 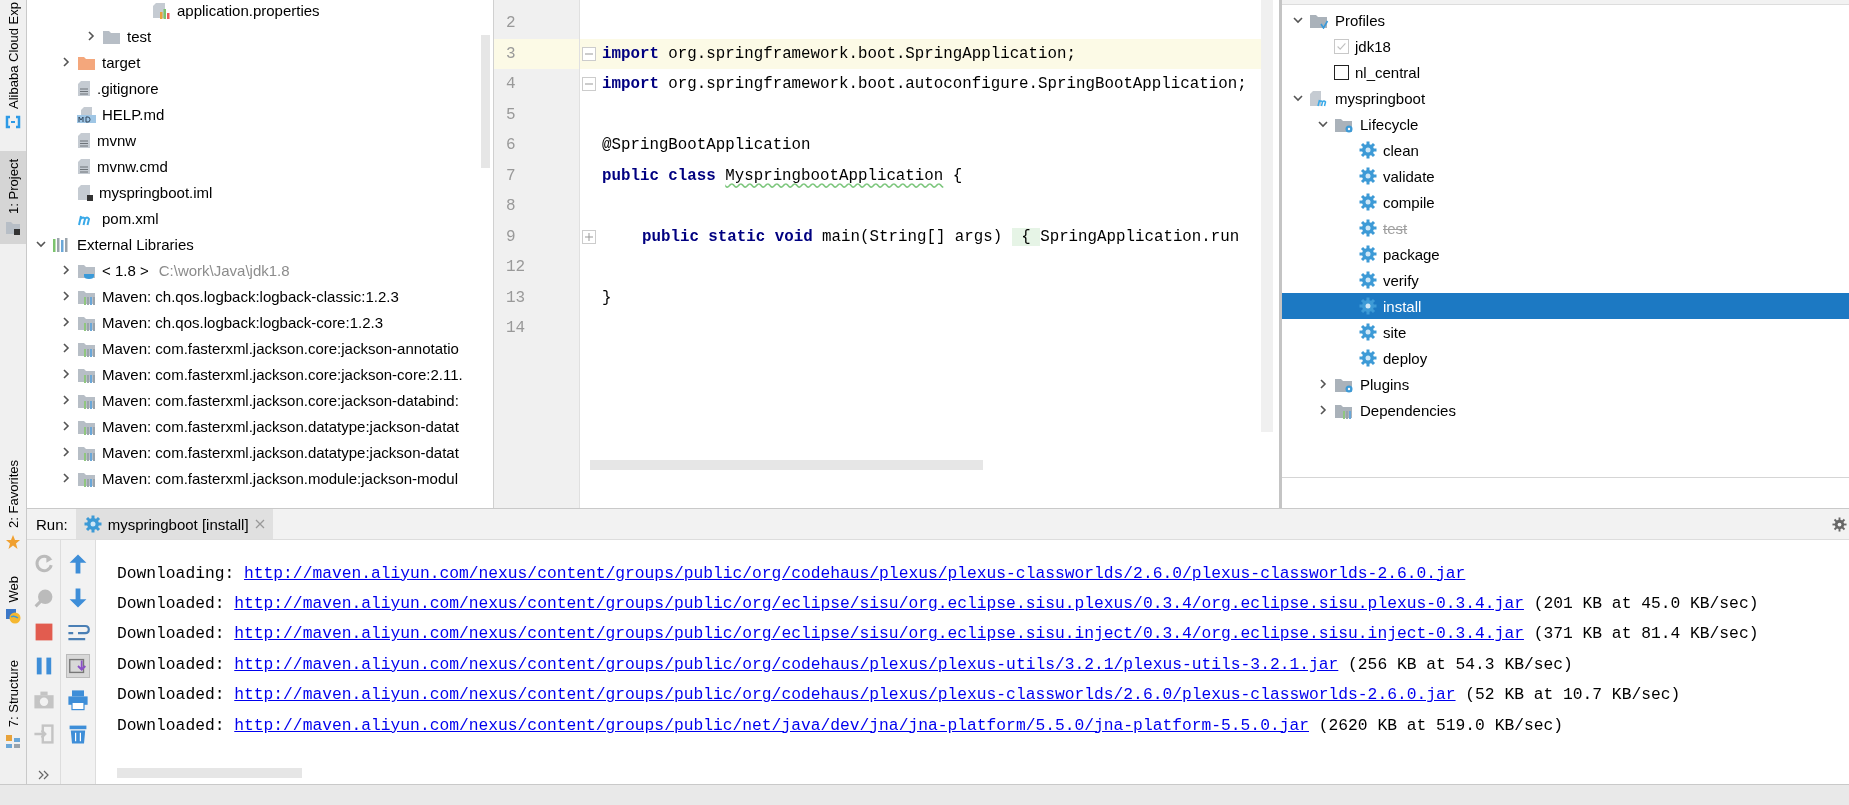 What do you see at coordinates (156, 192) in the screenshot?
I see `tree-item: myspringboot.iml` at bounding box center [156, 192].